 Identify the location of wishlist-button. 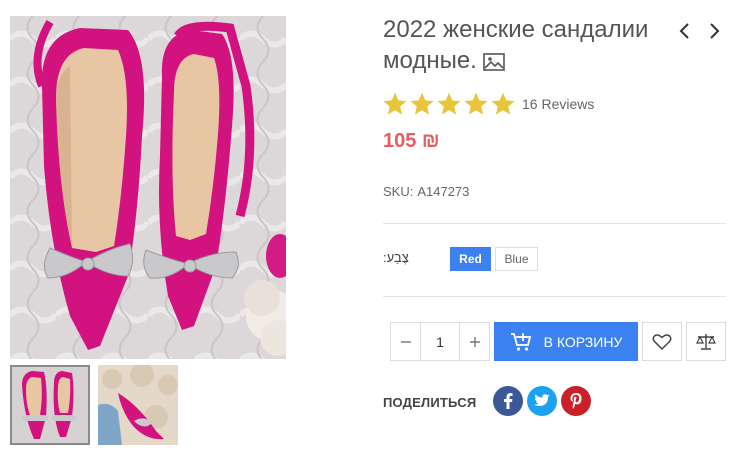
(662, 341).